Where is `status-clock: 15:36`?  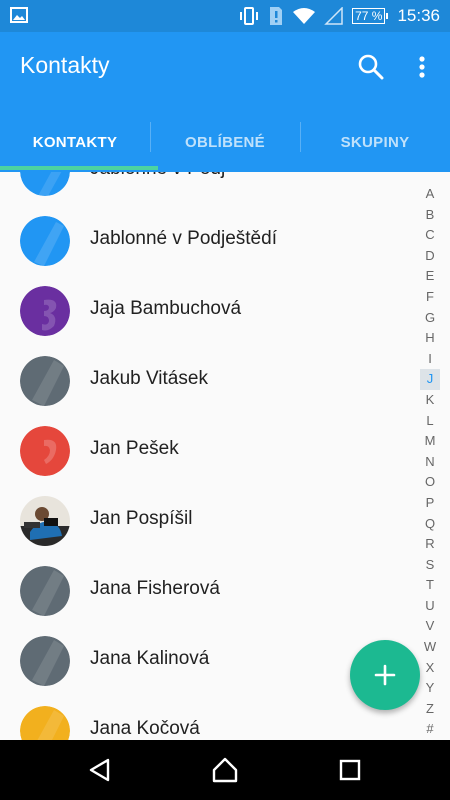
status-clock: 15:36 is located at coordinates (418, 15).